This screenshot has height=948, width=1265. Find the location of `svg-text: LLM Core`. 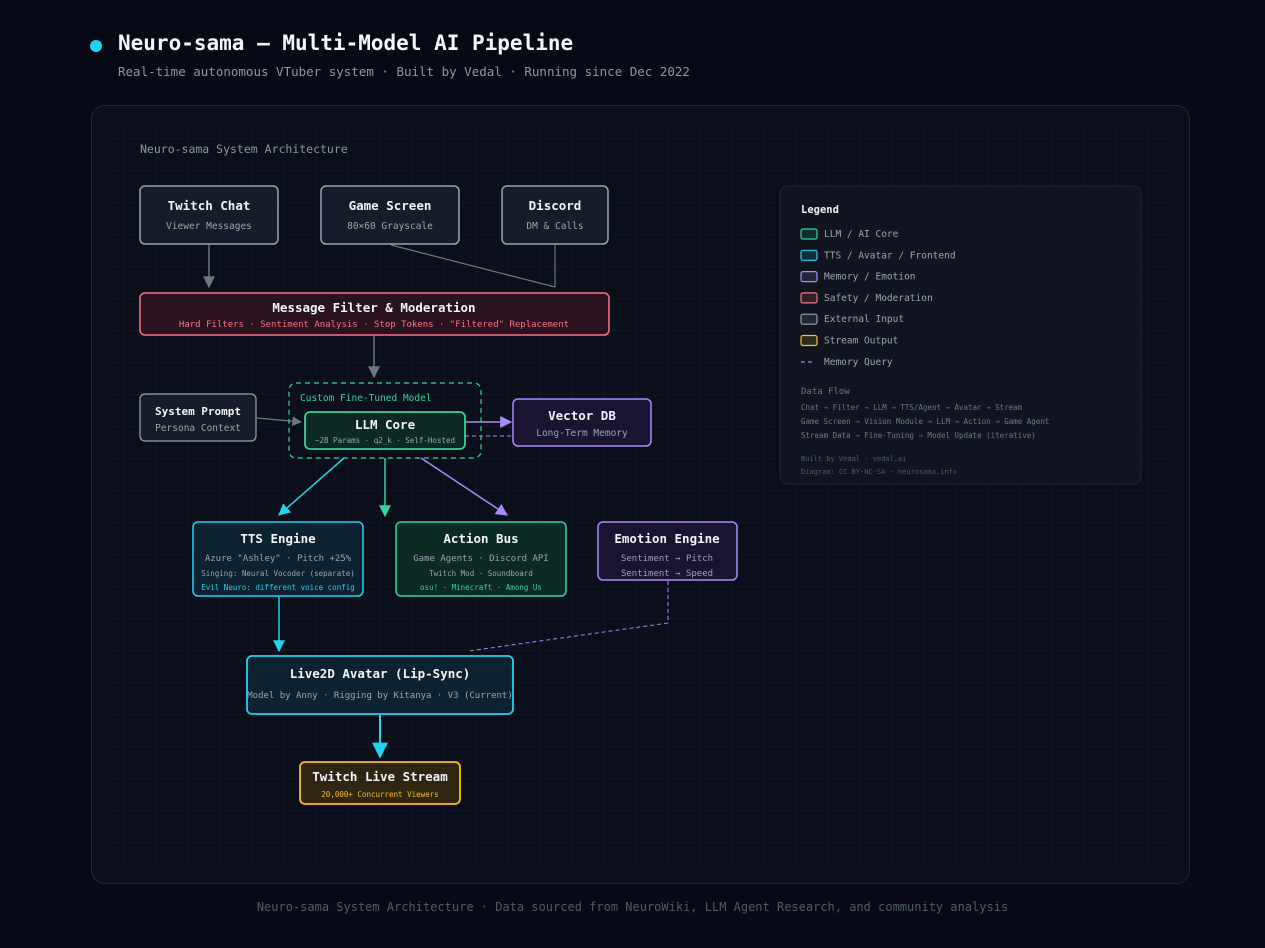

svg-text: LLM Core is located at coordinates (385, 424).